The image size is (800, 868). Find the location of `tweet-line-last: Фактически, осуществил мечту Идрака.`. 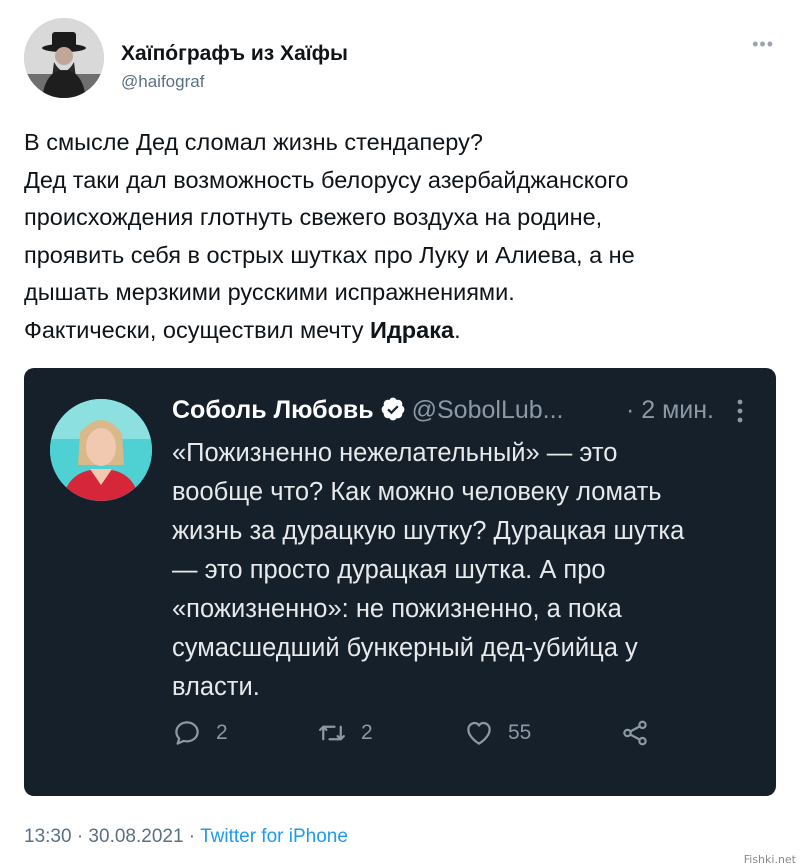

tweet-line-last: Фактически, осуществил мечту Идрака. is located at coordinates (400, 331).